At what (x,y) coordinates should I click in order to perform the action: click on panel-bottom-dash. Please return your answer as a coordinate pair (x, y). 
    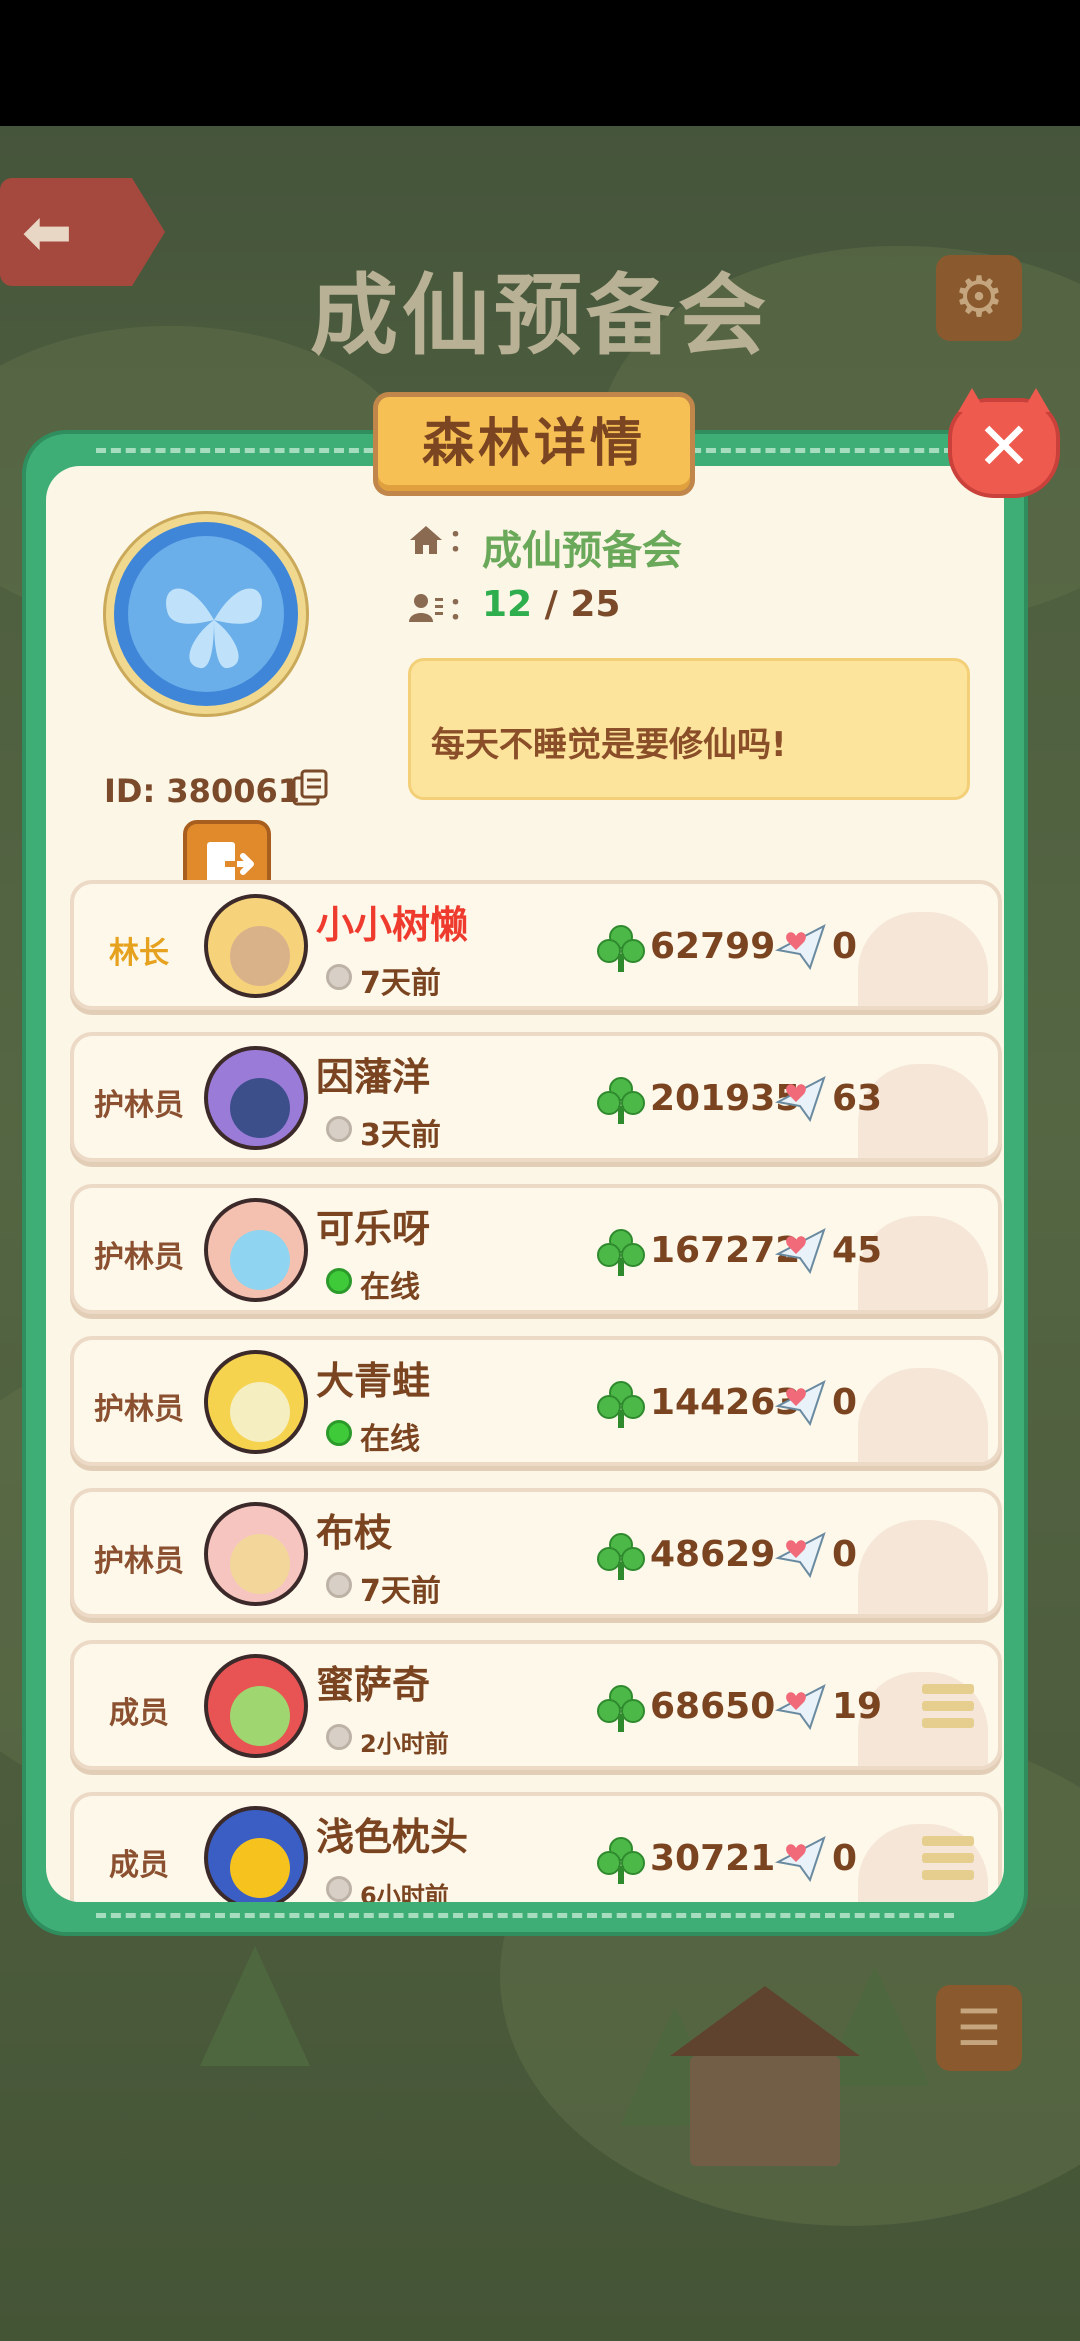
    Looking at the image, I should click on (525, 1915).